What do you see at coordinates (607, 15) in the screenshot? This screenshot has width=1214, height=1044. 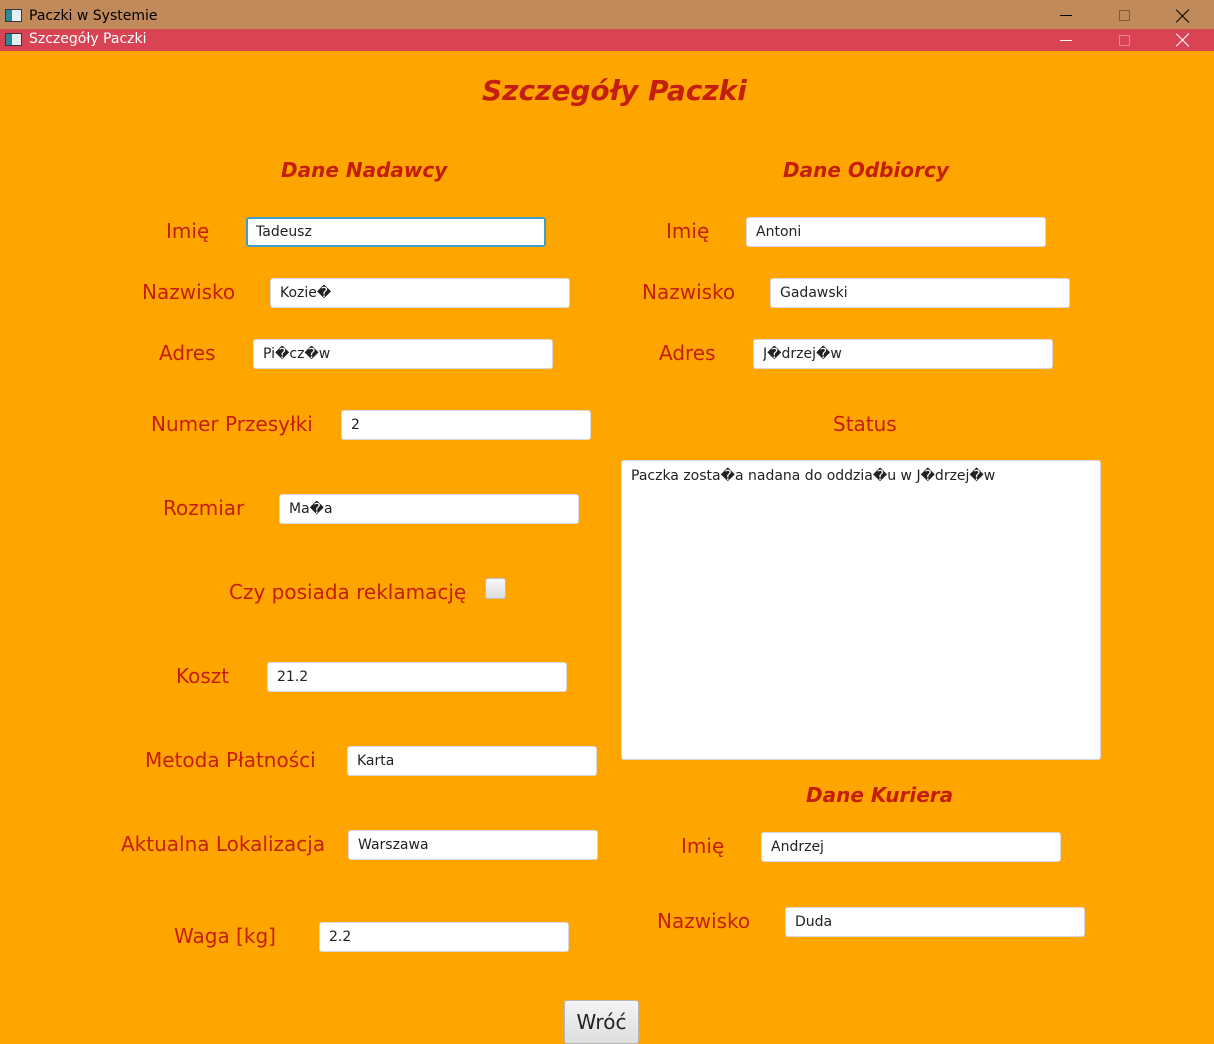 I see `background-window-titlebar: Paczki w Systemie` at bounding box center [607, 15].